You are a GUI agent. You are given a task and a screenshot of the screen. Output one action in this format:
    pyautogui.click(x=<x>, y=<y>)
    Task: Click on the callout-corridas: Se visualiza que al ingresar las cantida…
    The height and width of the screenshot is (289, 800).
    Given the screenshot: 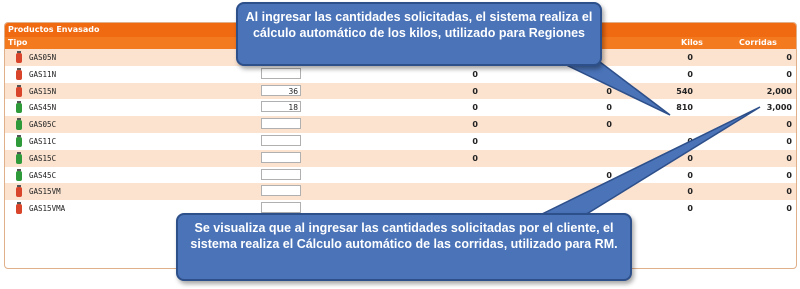 What is the action you would take?
    pyautogui.click(x=404, y=247)
    